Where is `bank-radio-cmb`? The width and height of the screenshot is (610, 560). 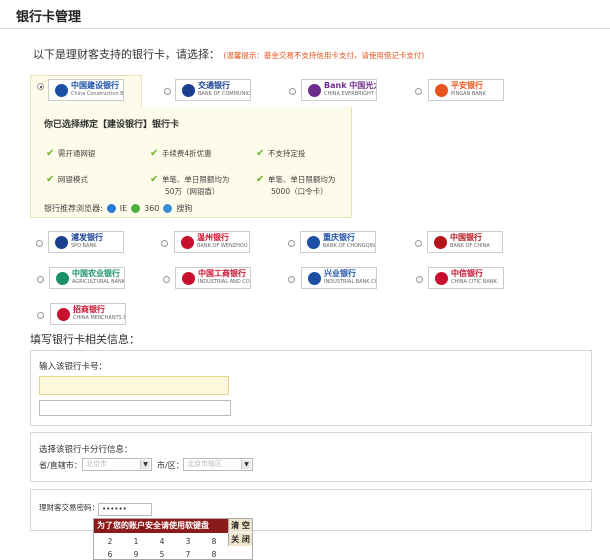 bank-radio-cmb is located at coordinates (40, 315).